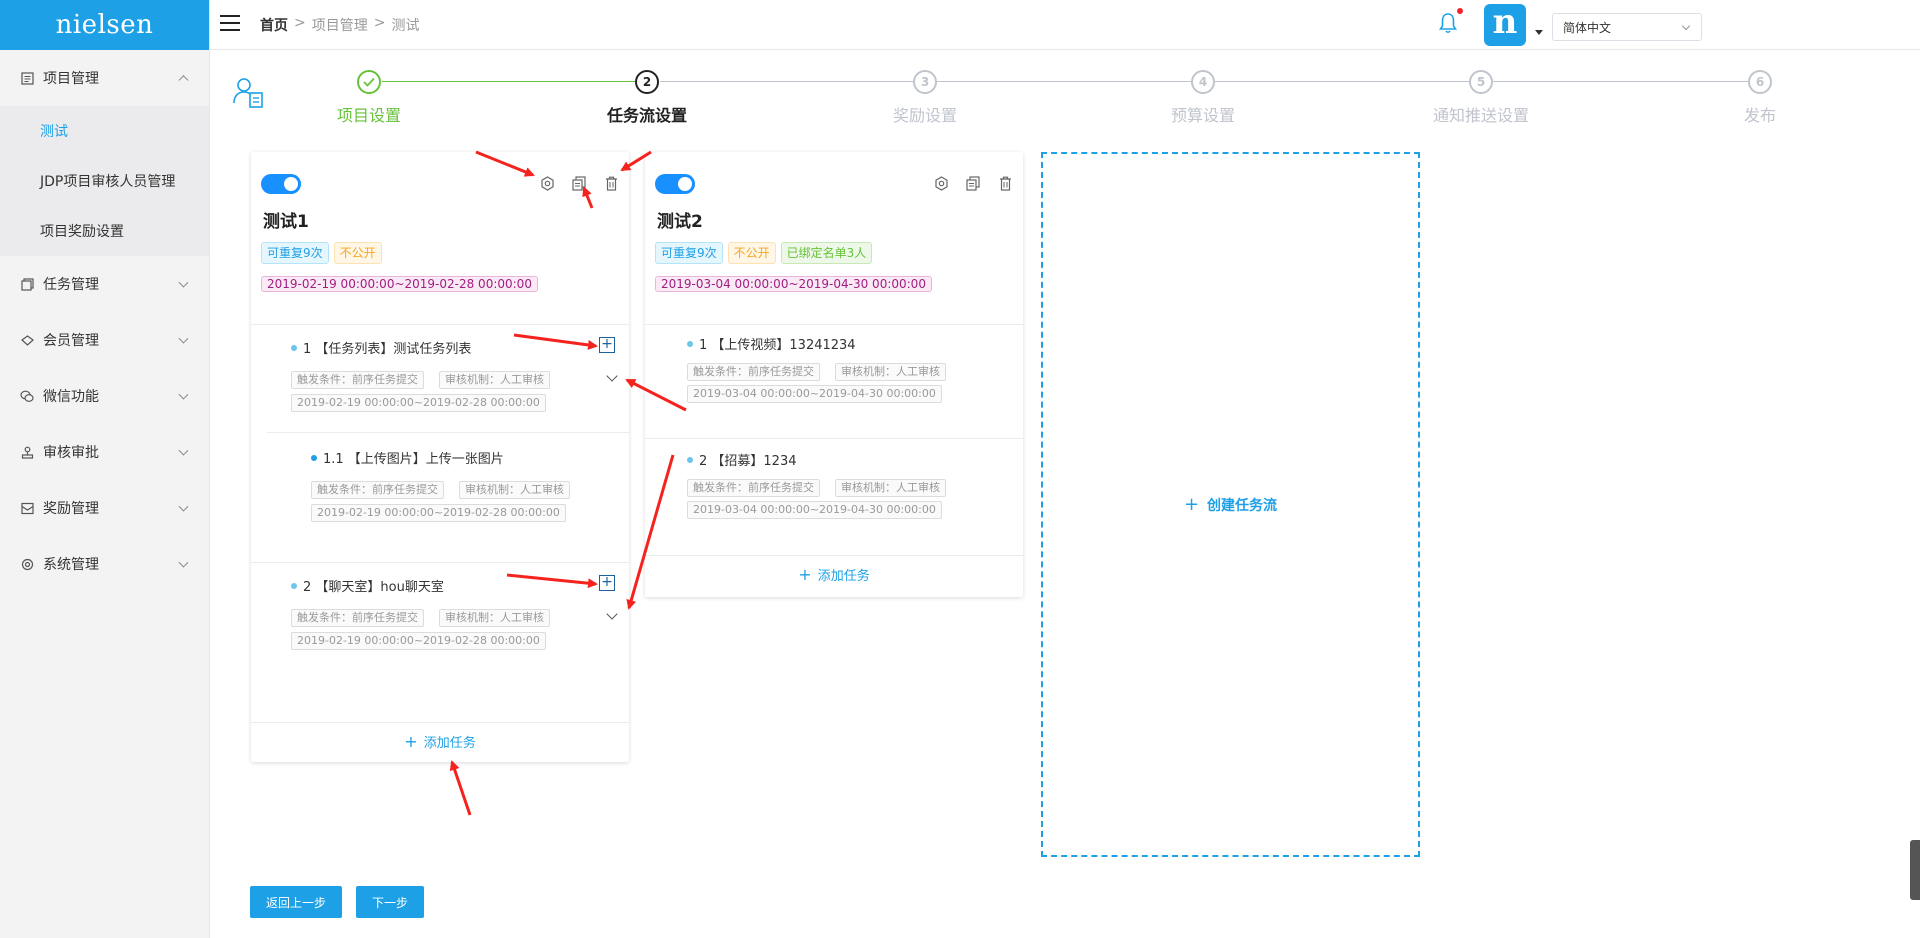 This screenshot has width=1920, height=938. Describe the element at coordinates (71, 397) in the screenshot. I see `menu-label: 微信功能` at that location.